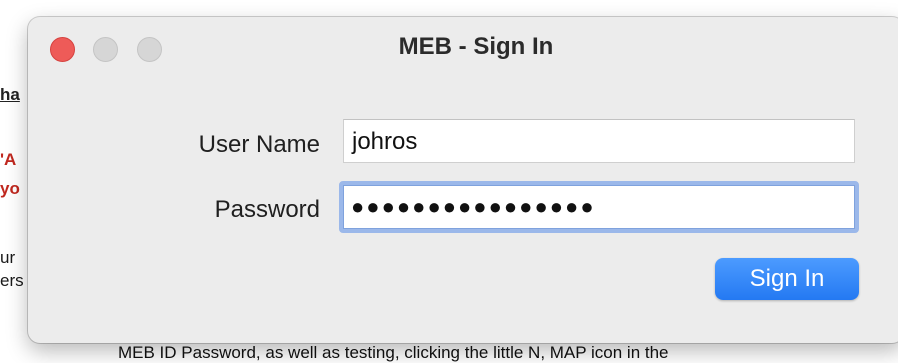 The height and width of the screenshot is (363, 898). I want to click on title-bar: MEB - Sign In, so click(463, 45).